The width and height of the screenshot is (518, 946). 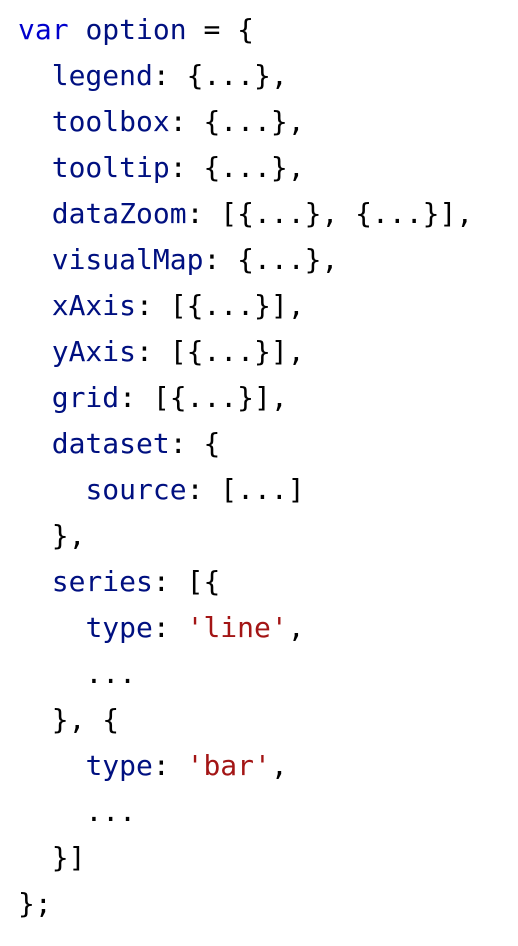 I want to click on code-line: tooltip: {...},, so click(x=268, y=168).